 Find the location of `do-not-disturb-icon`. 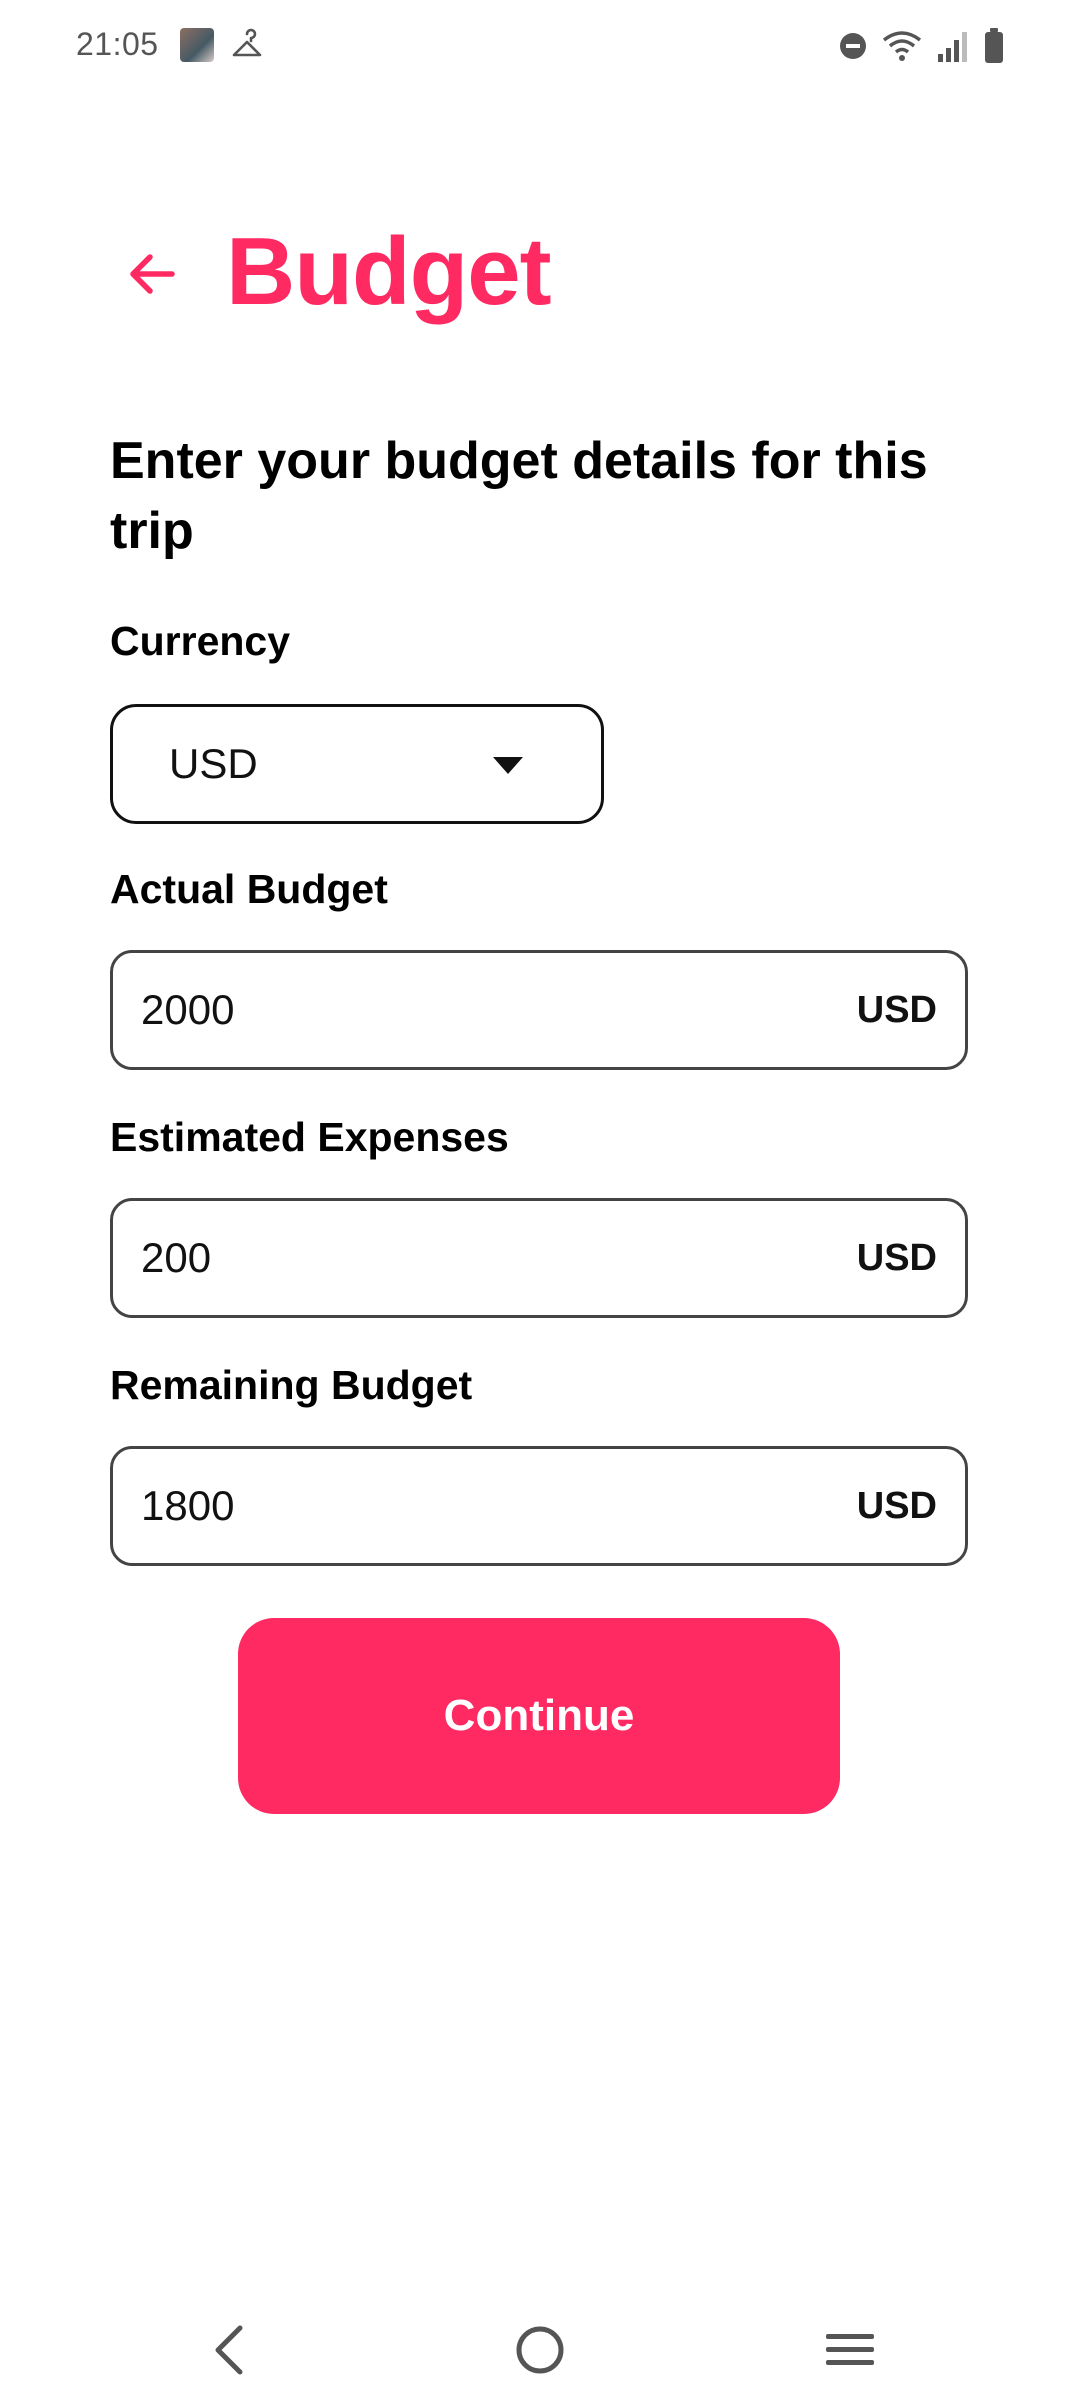

do-not-disturb-icon is located at coordinates (853, 46).